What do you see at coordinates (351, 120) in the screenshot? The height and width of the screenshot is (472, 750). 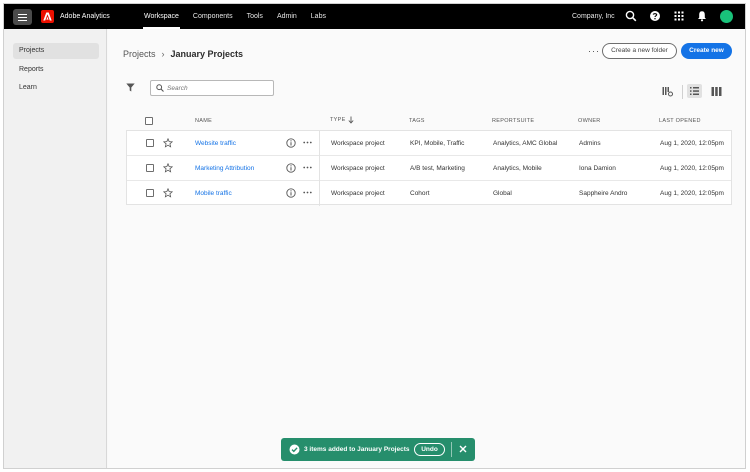 I see `sort-down-icon` at bounding box center [351, 120].